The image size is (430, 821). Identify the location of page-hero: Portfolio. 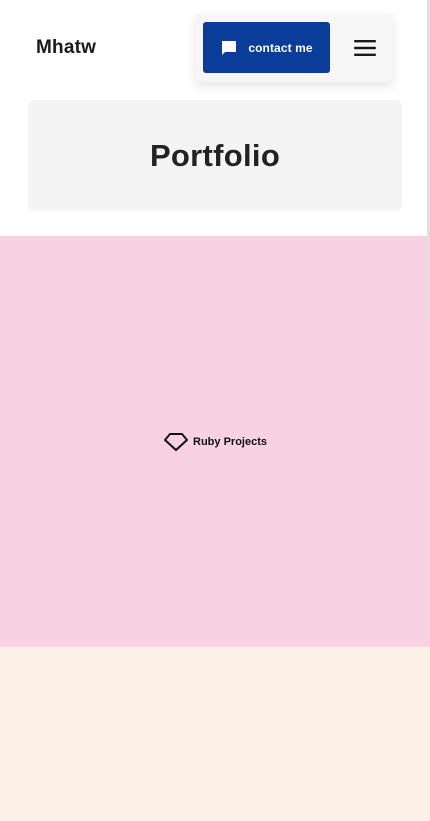
(215, 155).